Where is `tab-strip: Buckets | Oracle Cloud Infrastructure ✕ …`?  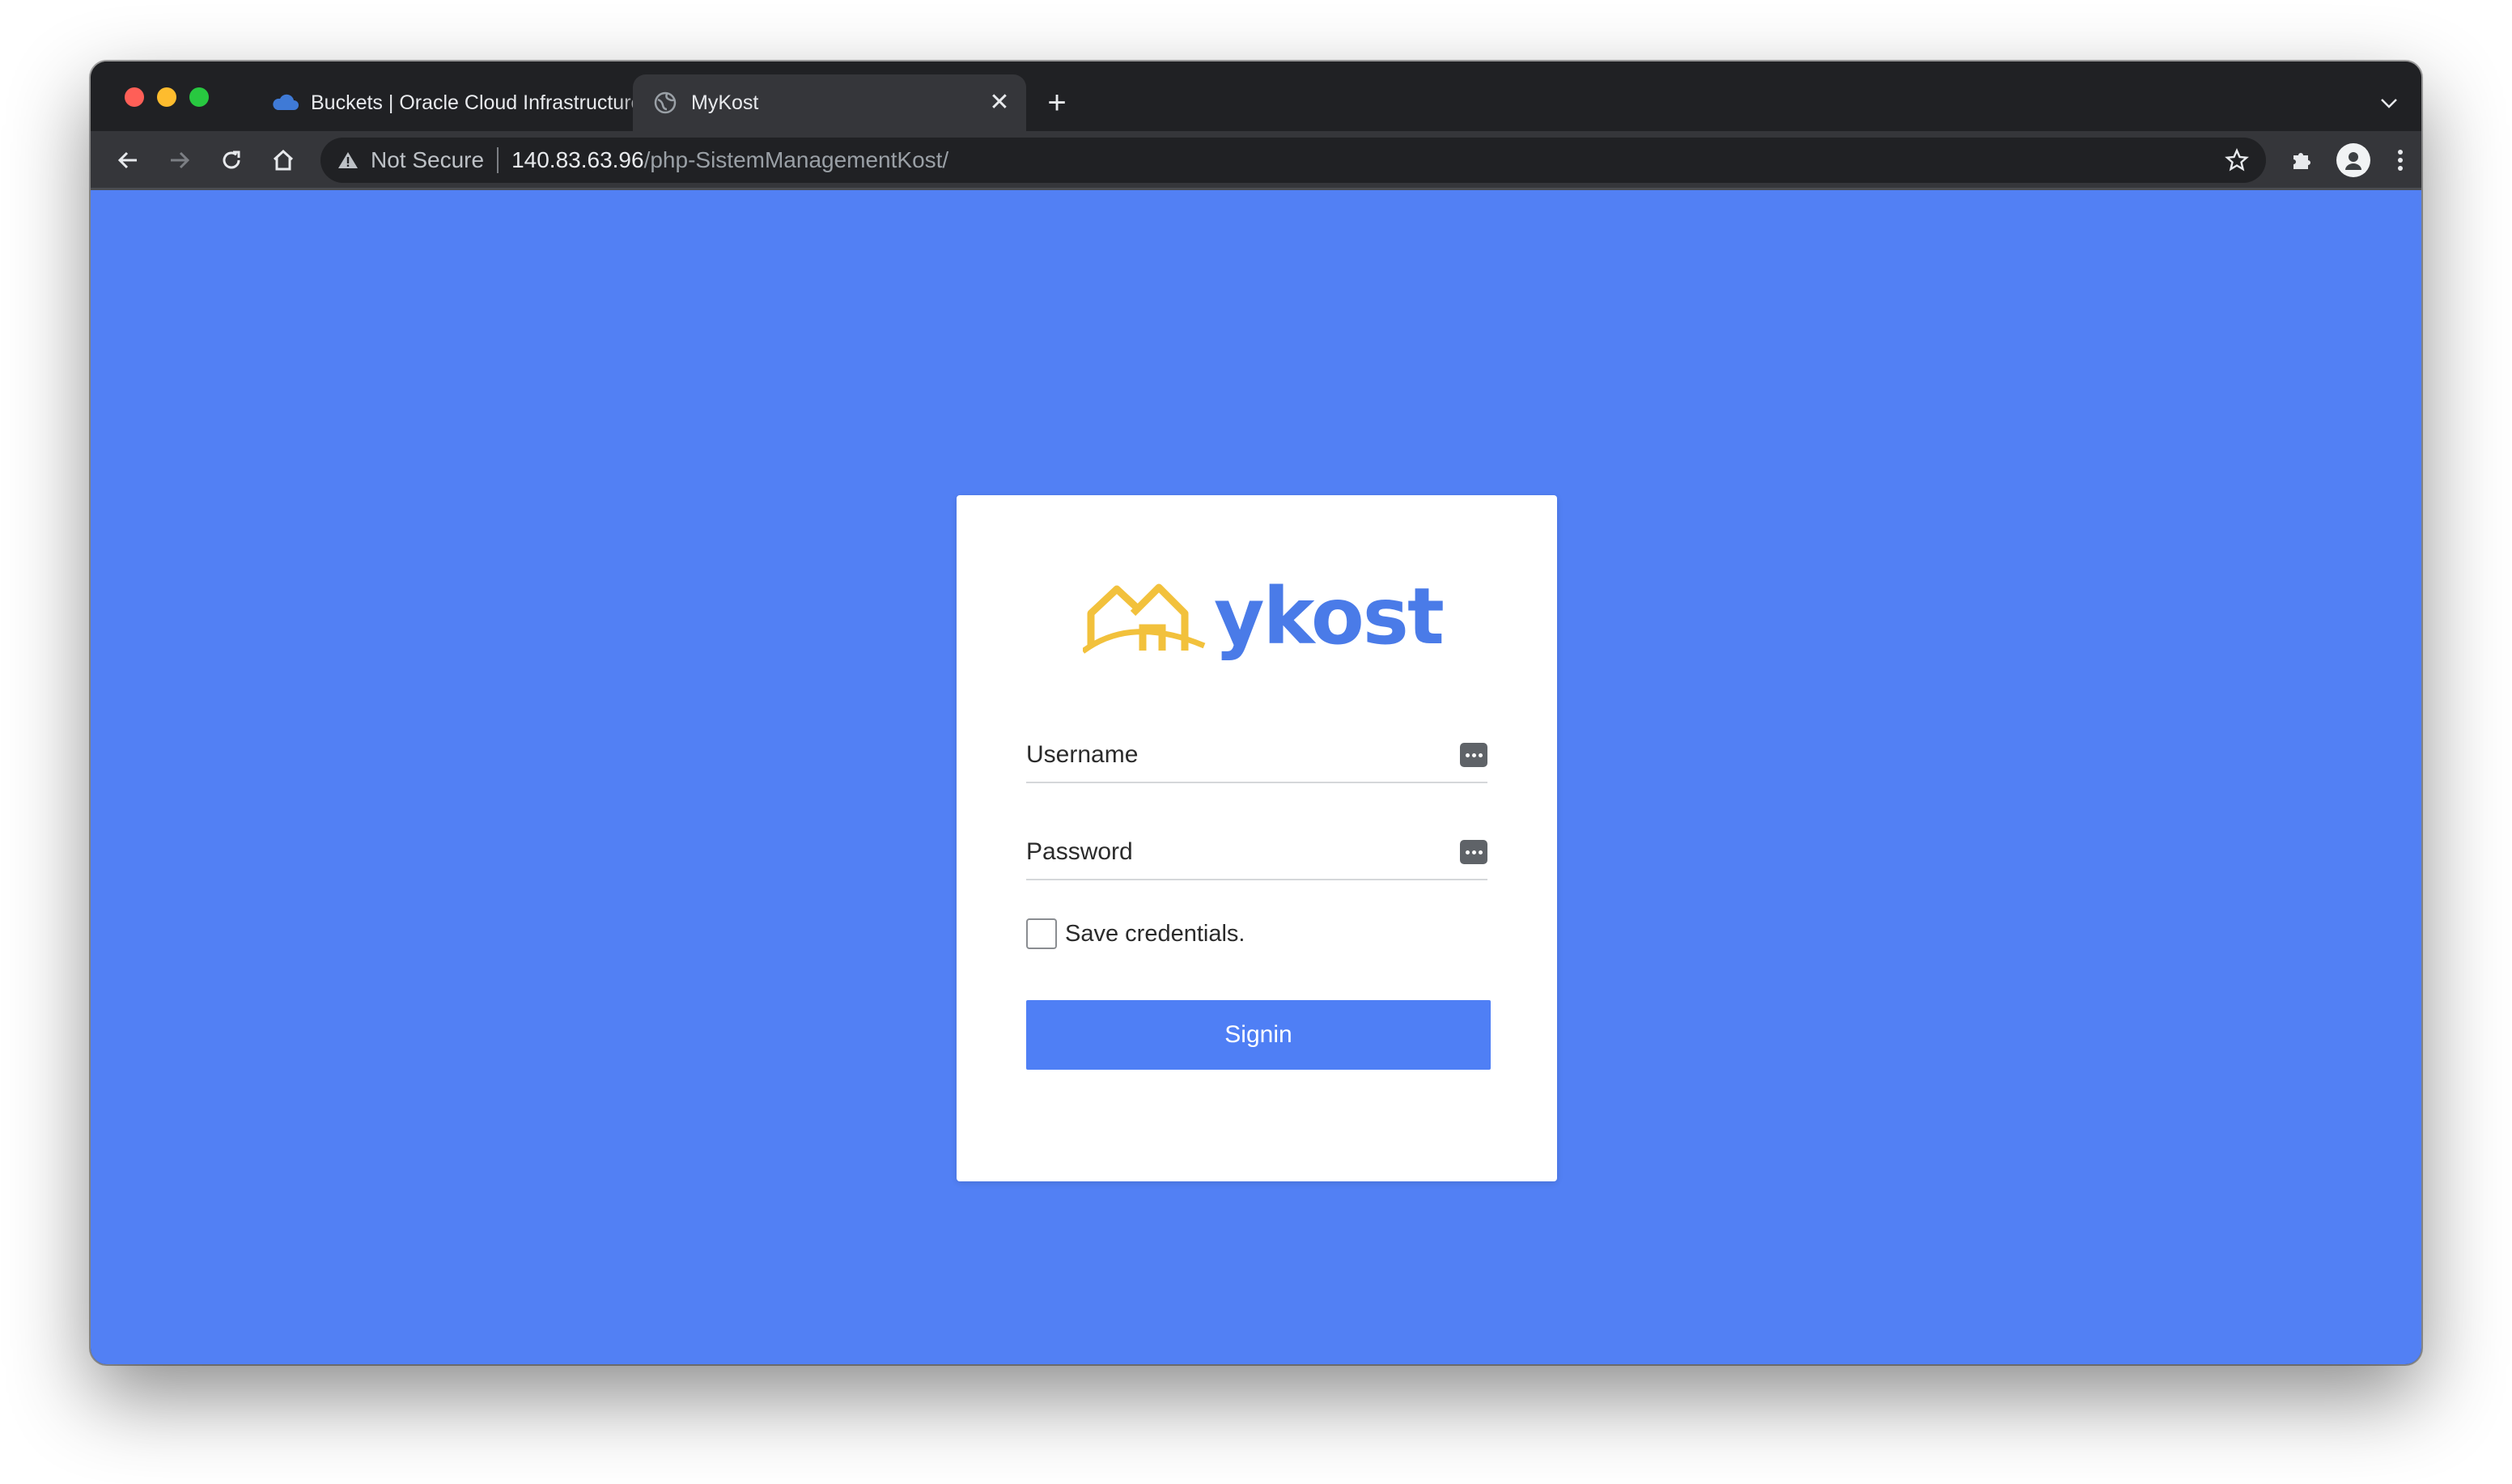
tab-strip: Buckets | Oracle Cloud Infrastructure ✕ … is located at coordinates (1256, 96).